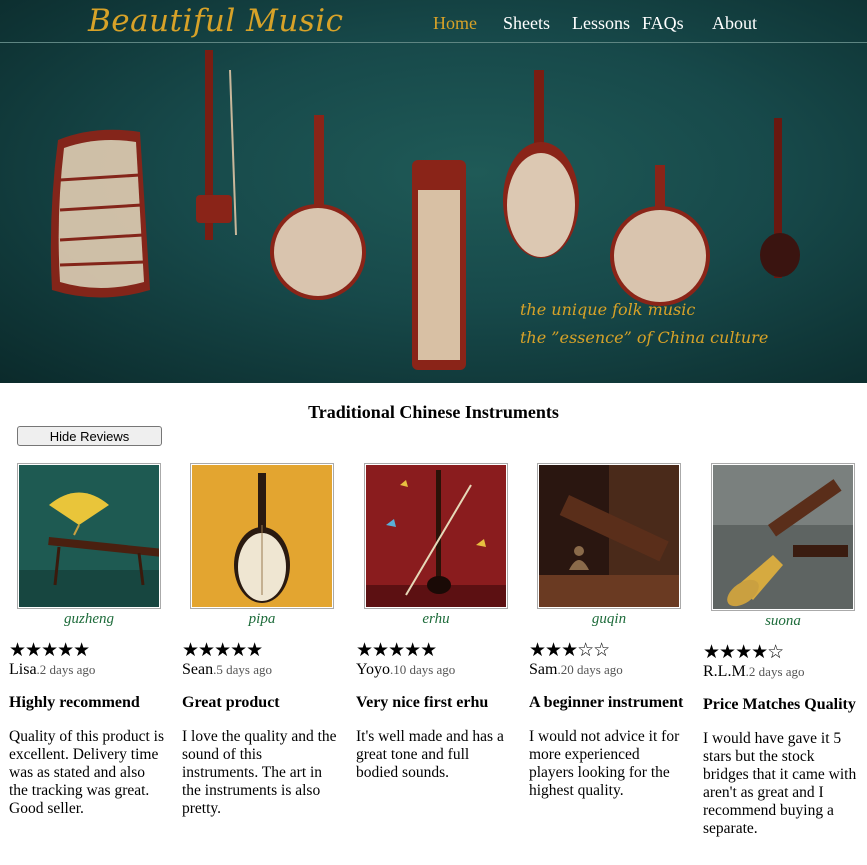  I want to click on review-title: A beginner instrument, so click(606, 702).